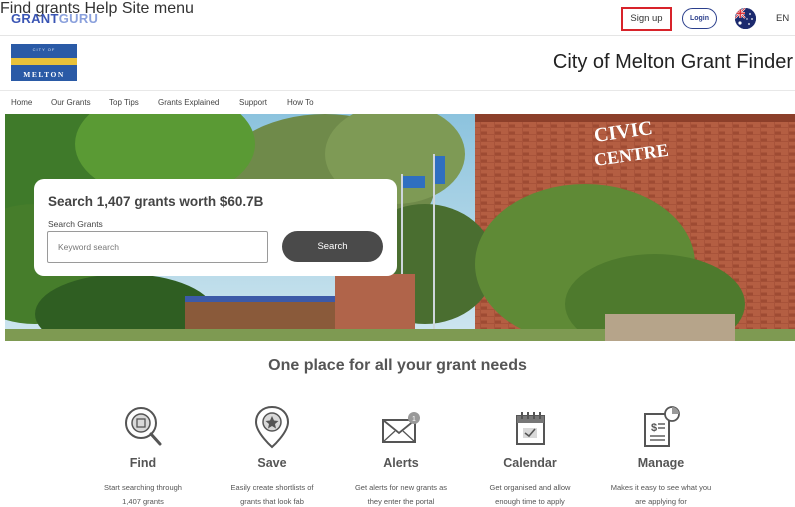 The width and height of the screenshot is (795, 507). I want to click on svg-text: 1, so click(414, 419).